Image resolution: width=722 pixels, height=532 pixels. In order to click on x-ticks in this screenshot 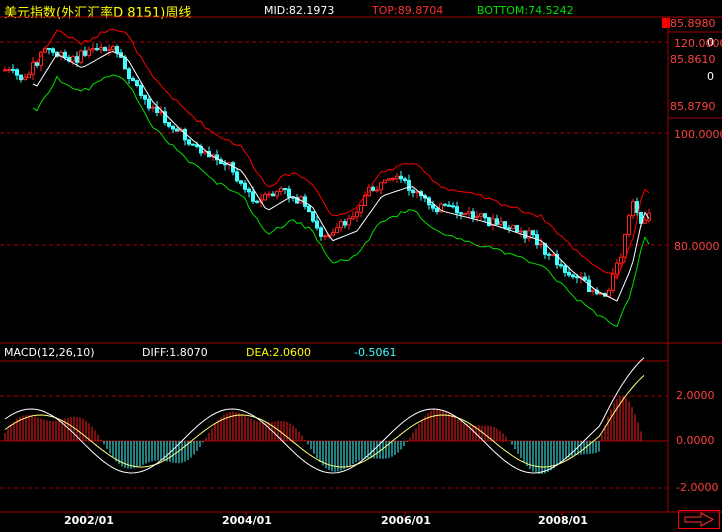, I will do `click(325, 514)`.